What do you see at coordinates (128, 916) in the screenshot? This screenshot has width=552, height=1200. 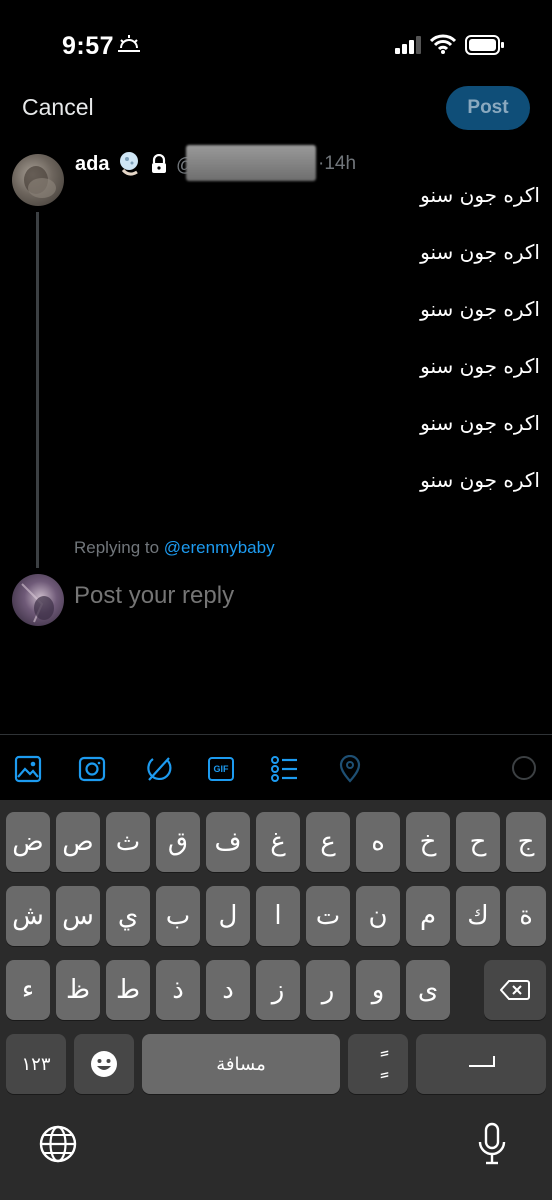 I see `key: ي` at bounding box center [128, 916].